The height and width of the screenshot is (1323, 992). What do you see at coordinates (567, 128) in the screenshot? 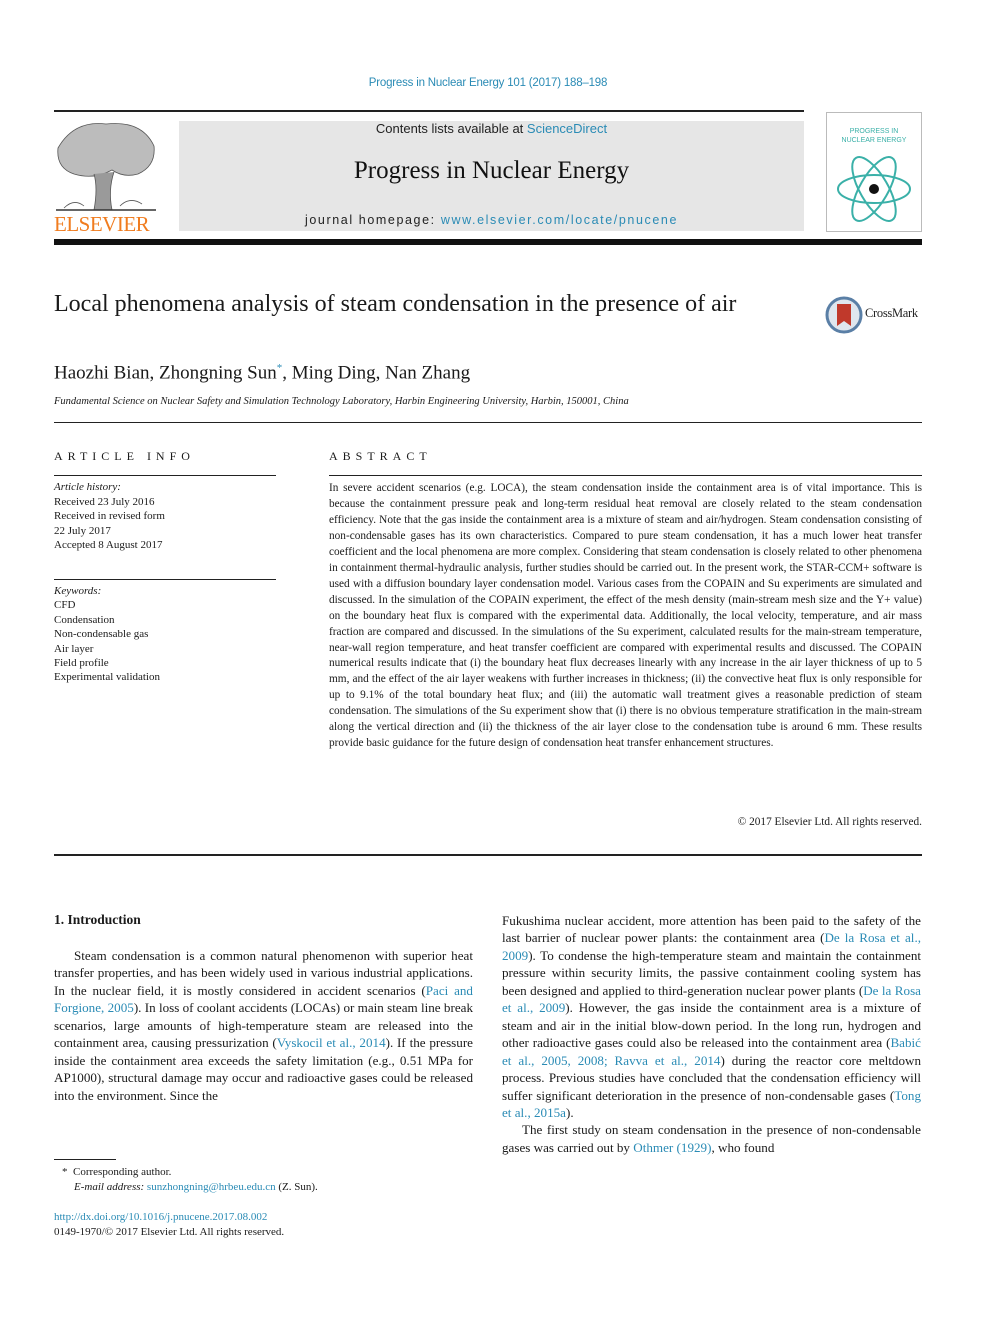
I see `sciencedirect-link: ScienceDirect` at bounding box center [567, 128].